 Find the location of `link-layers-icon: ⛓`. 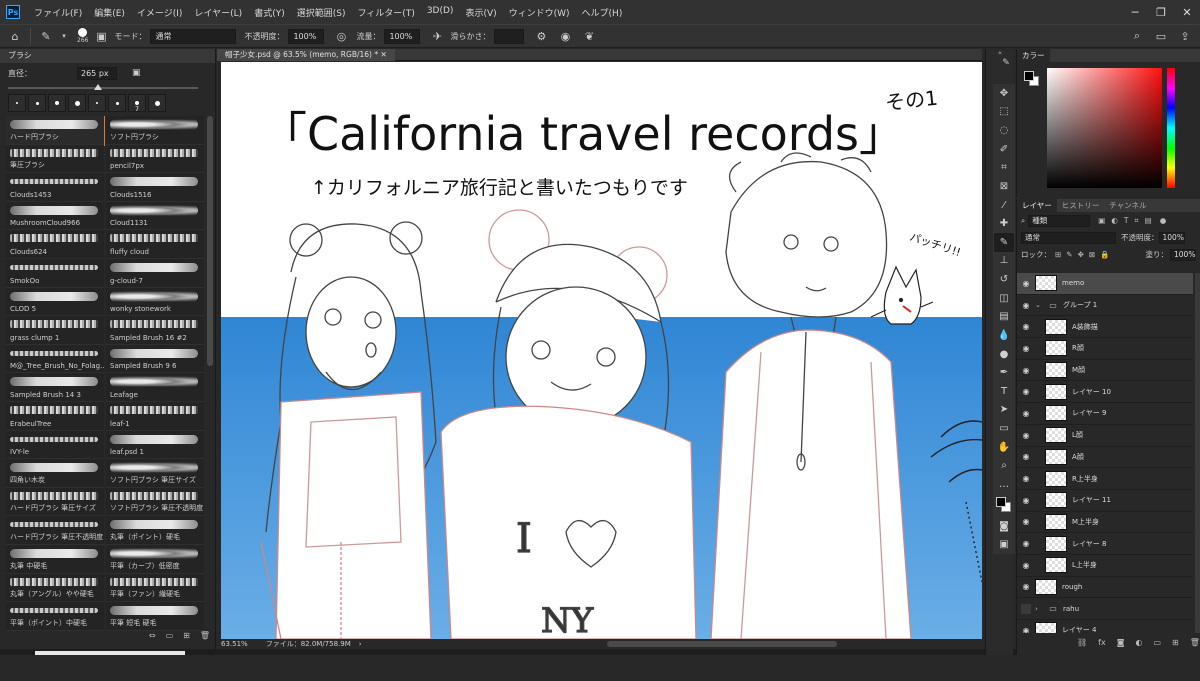

link-layers-icon: ⛓ is located at coordinates (1082, 642).